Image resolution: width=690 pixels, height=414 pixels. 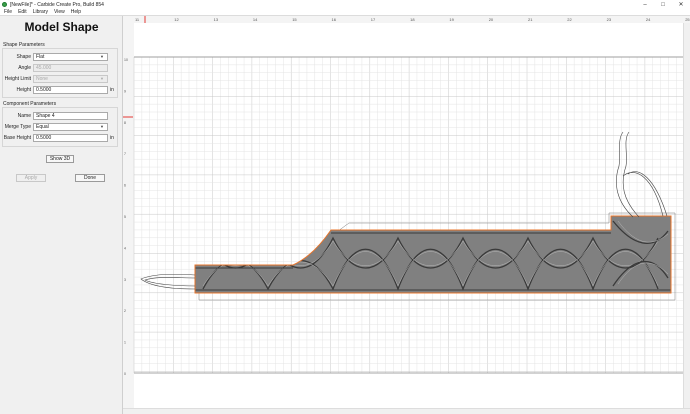 What do you see at coordinates (609, 19) in the screenshot?
I see `ruler-top-label: 23` at bounding box center [609, 19].